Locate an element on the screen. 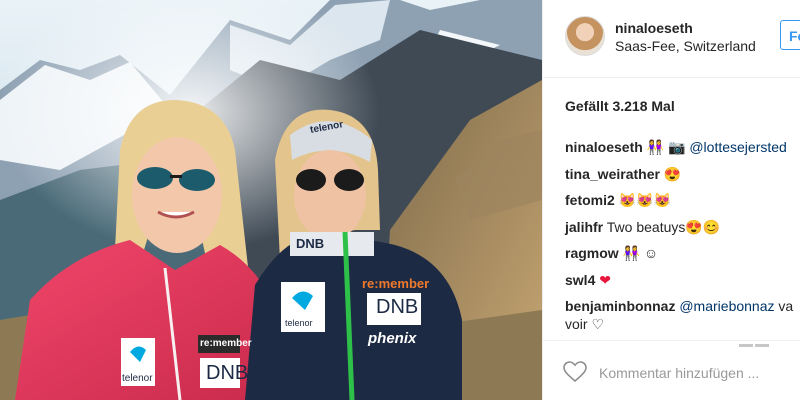 This screenshot has height=400, width=800. comment-emojis: 👭 📷 is located at coordinates (666, 147).